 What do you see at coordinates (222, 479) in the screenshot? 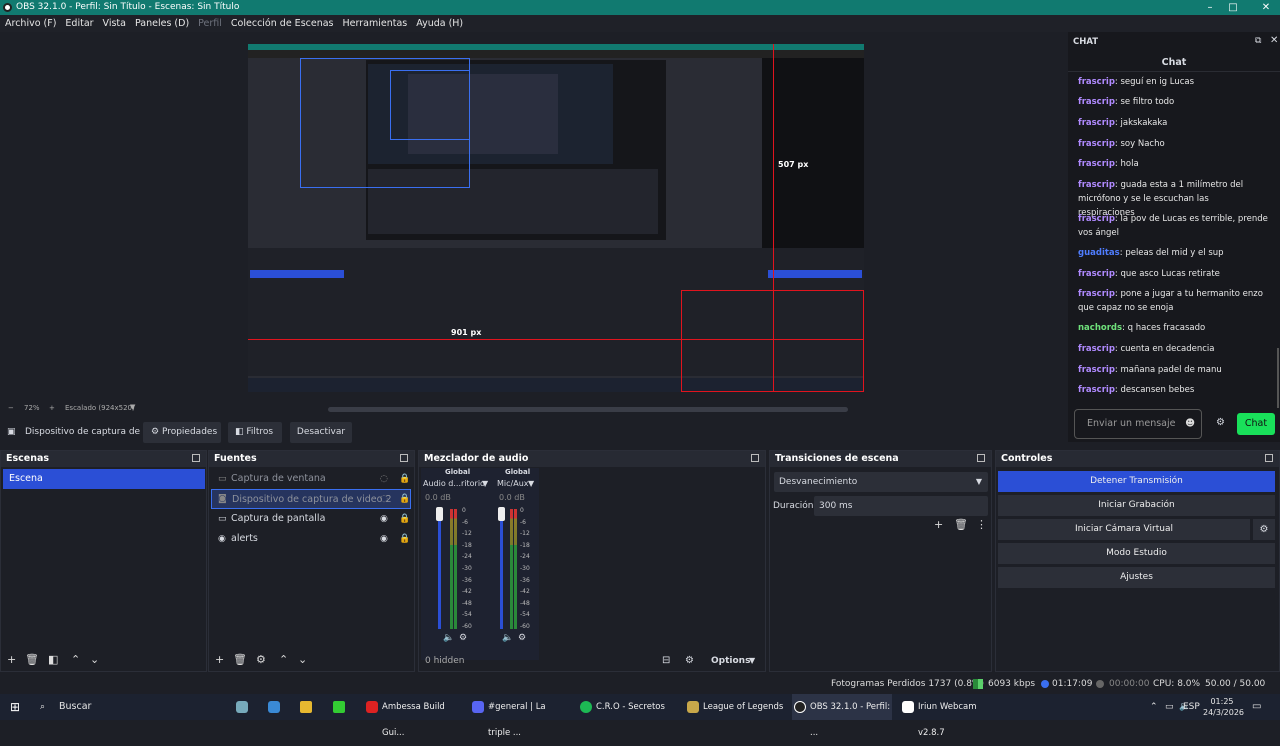
I see `window-icon: ▭` at bounding box center [222, 479].